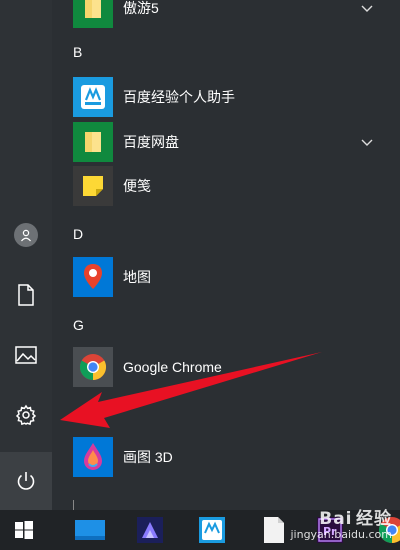 This screenshot has width=400, height=550. Describe the element at coordinates (336, 519) in the screenshot. I see `watermark-brand: Bai` at that location.